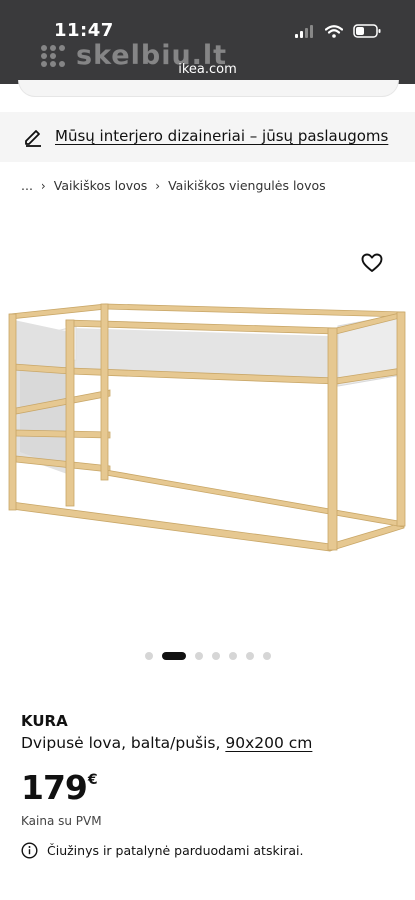  I want to click on product-description-text: Dvipusė lova, balta/pušis,, so click(121, 743).